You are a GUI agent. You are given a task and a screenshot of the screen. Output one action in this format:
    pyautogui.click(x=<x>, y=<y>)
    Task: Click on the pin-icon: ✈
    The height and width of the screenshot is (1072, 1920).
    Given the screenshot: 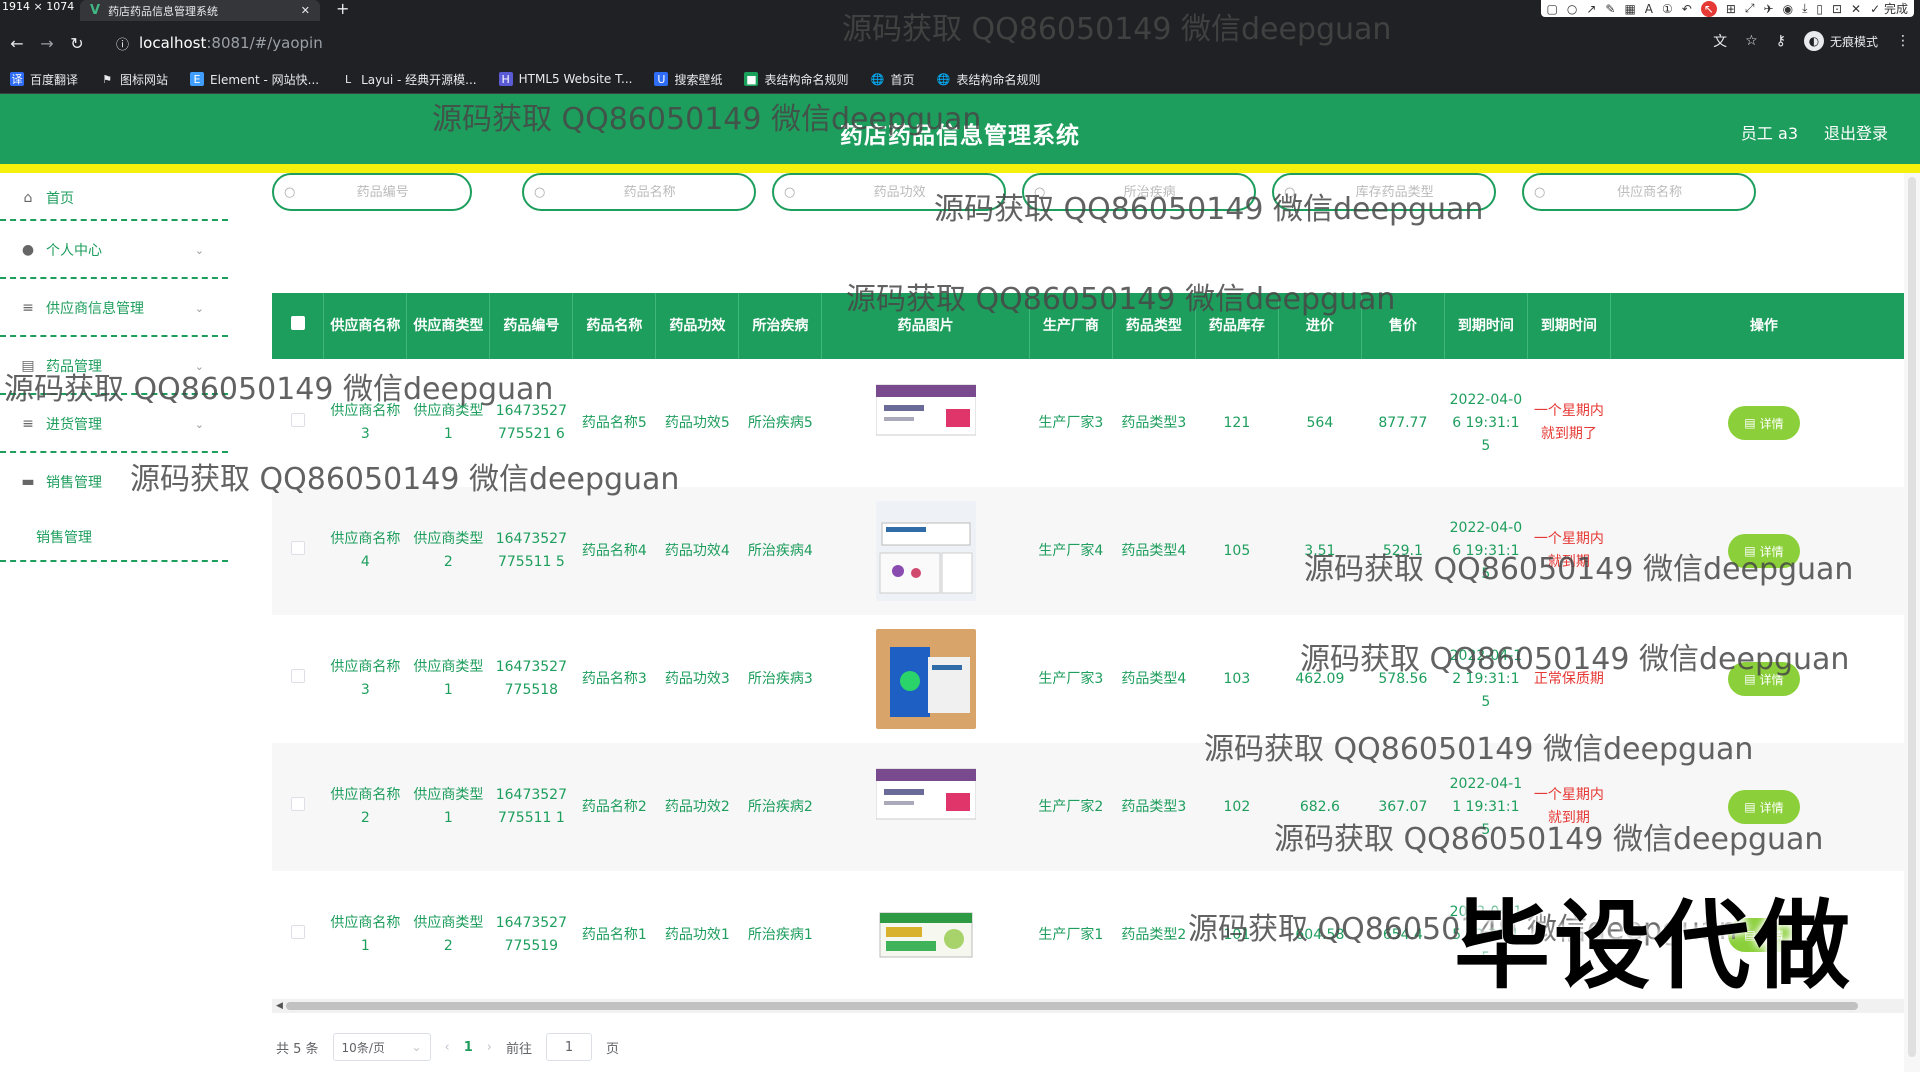 What is the action you would take?
    pyautogui.click(x=1769, y=9)
    